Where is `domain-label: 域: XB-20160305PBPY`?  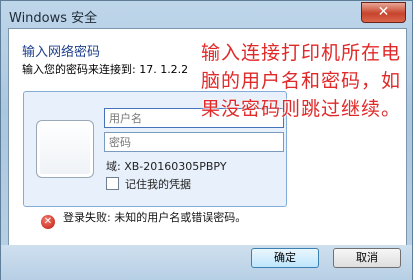
domain-label: 域: XB-20160305PBPY is located at coordinates (166, 166).